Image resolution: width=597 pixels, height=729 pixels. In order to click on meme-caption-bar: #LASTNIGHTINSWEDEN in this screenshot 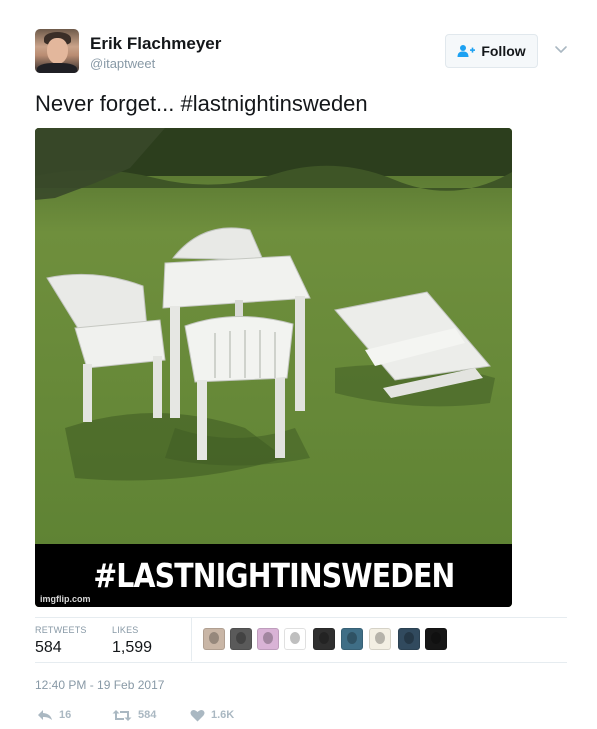, I will do `click(273, 575)`.